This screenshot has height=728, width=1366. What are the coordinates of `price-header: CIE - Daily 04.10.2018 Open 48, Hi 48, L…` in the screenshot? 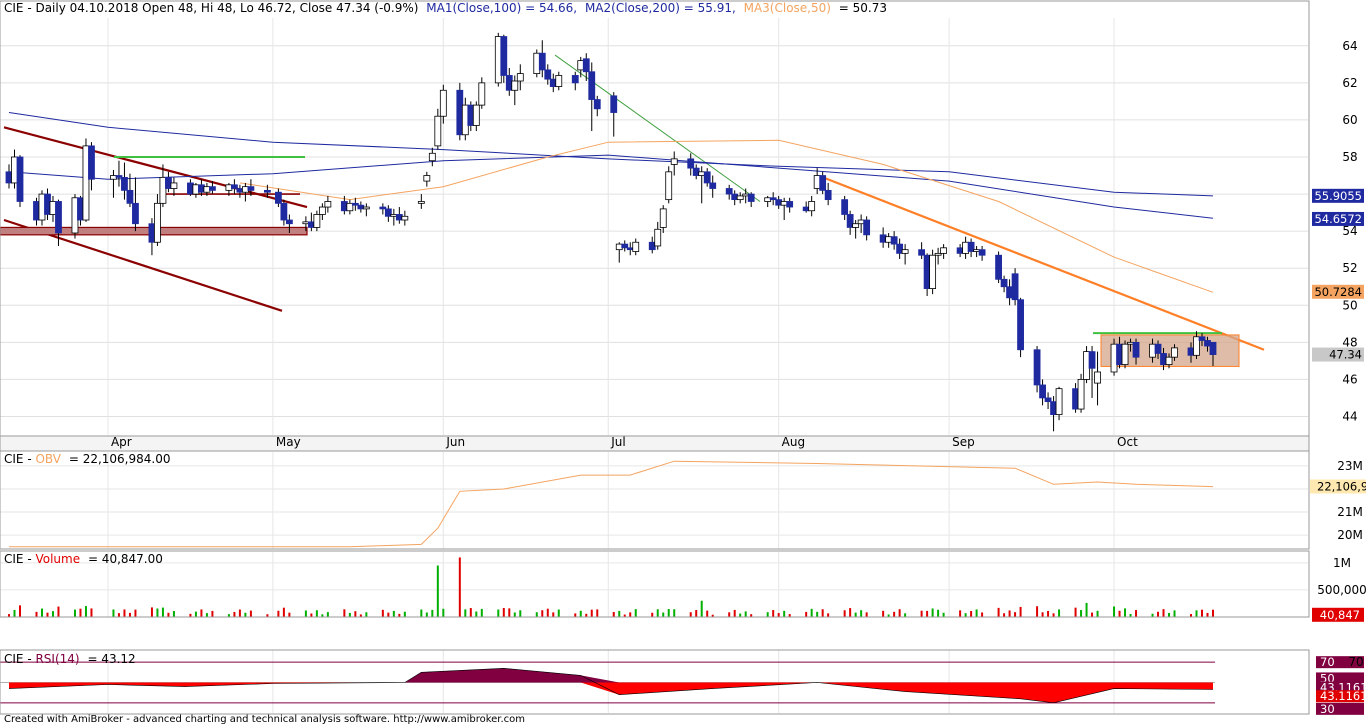 It's located at (445, 8).